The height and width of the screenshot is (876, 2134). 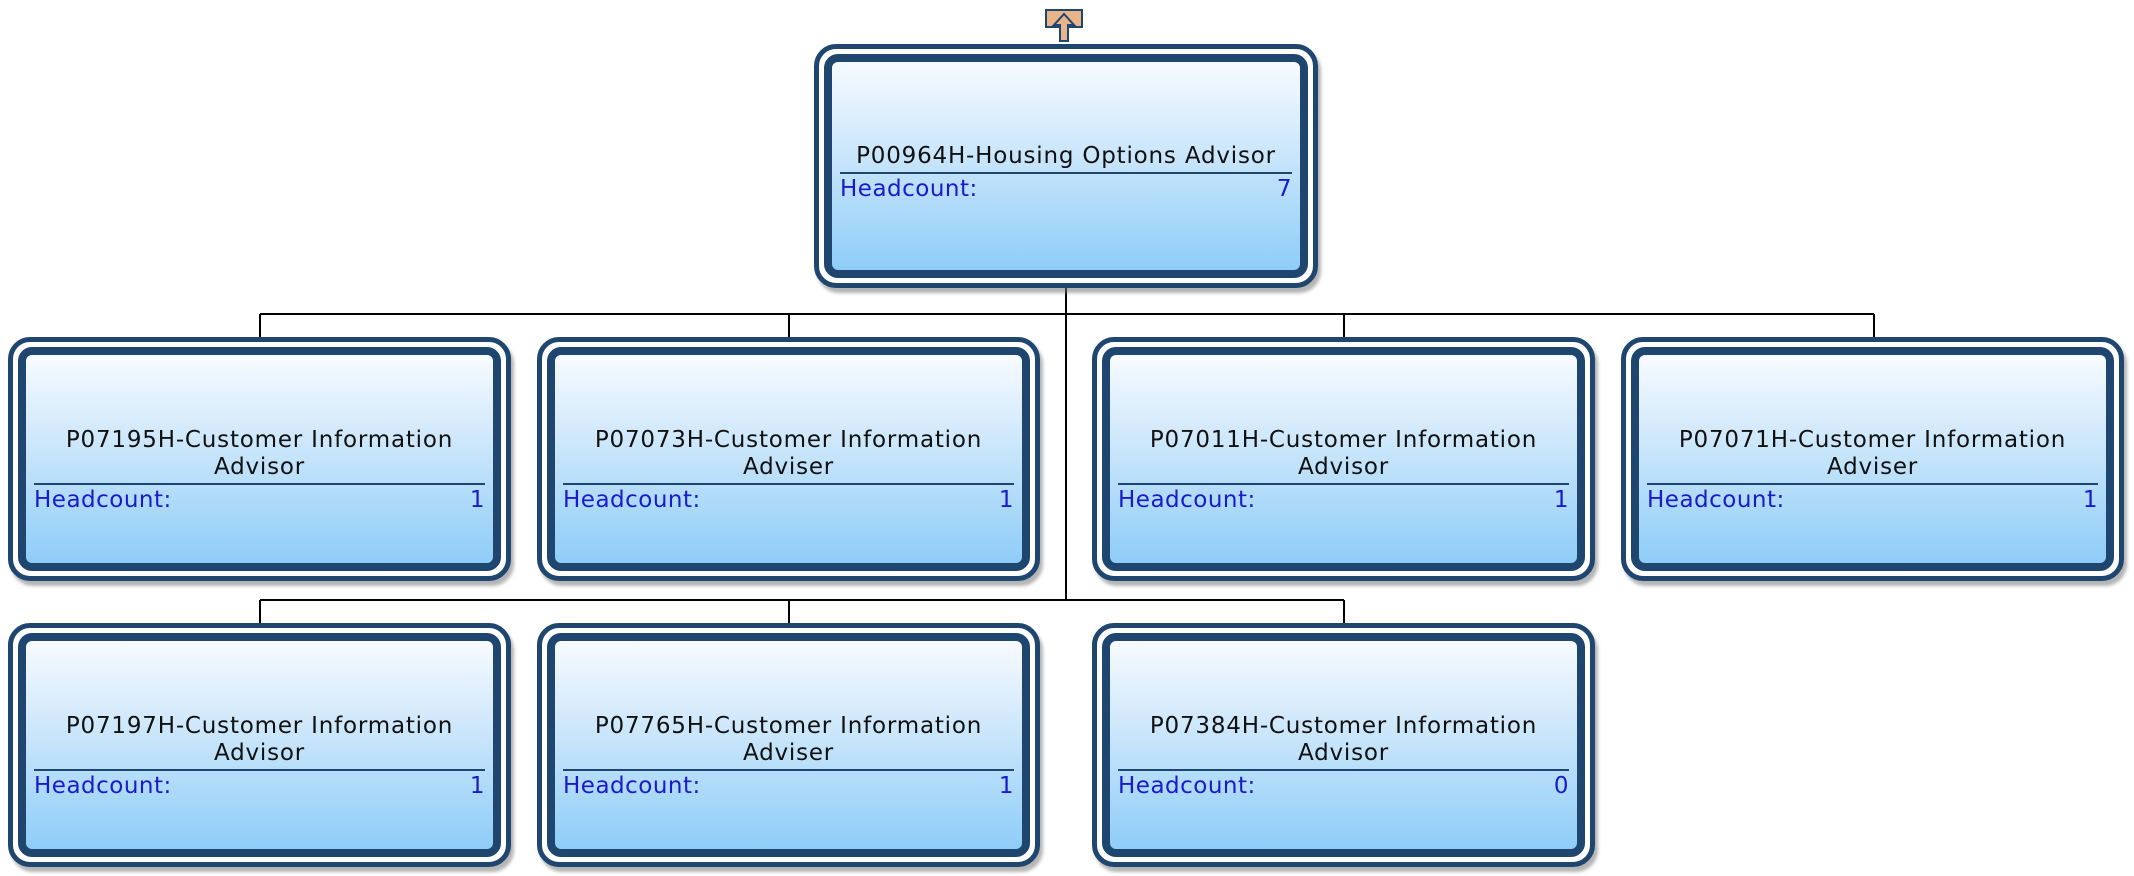 I want to click on collapse-up-button, so click(x=1064, y=26).